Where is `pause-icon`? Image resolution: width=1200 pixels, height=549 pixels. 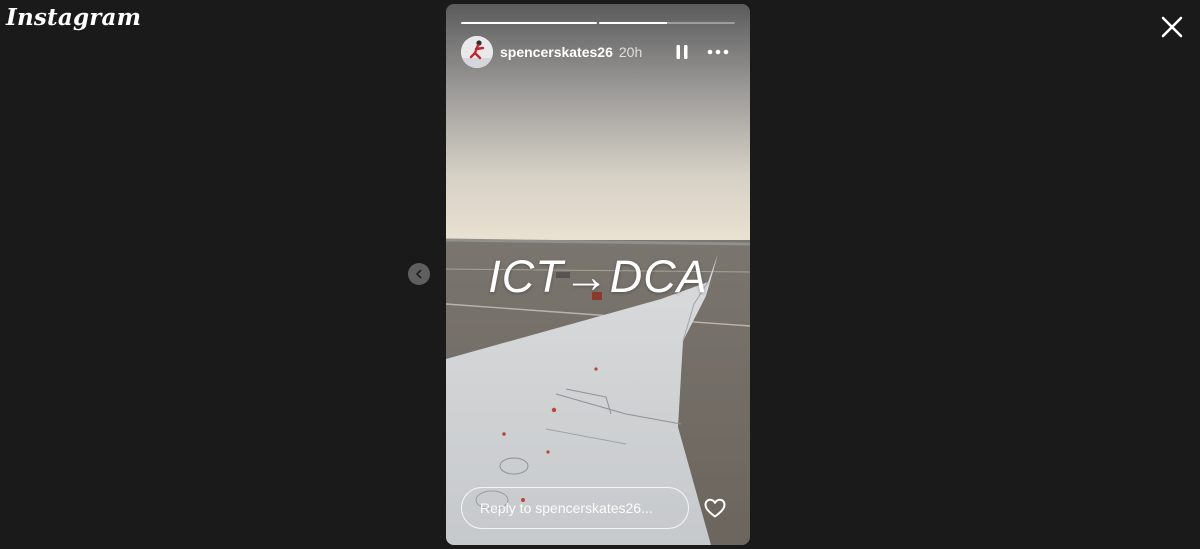 pause-icon is located at coordinates (682, 52).